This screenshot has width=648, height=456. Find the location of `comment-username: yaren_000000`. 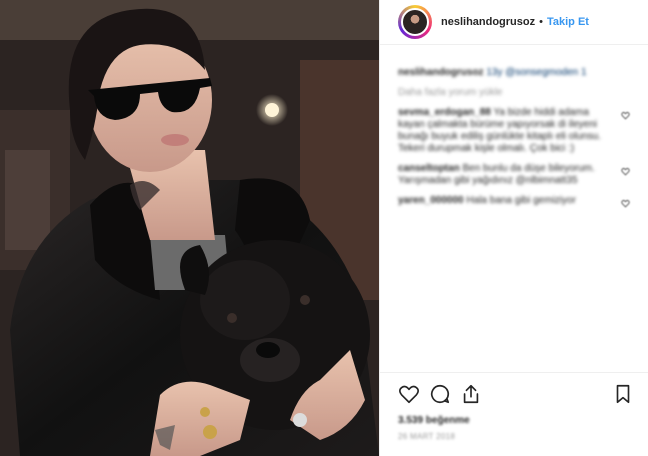

comment-username: yaren_000000 is located at coordinates (431, 200).